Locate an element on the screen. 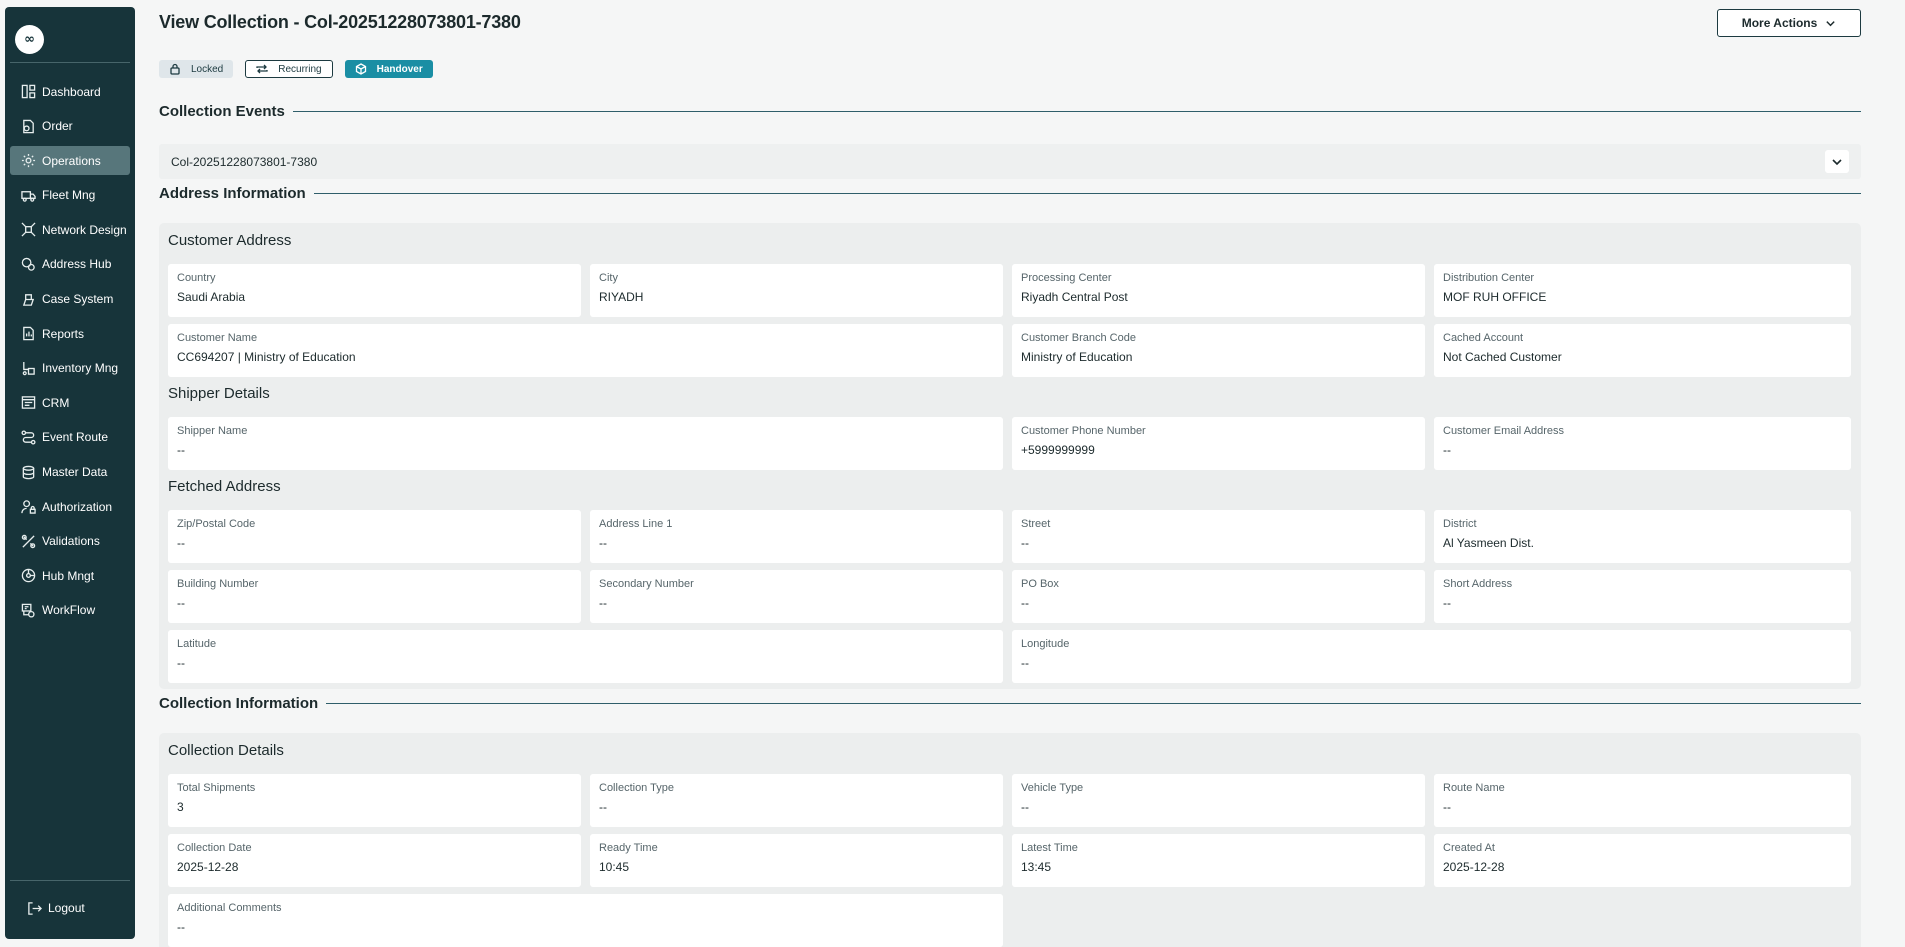 The height and width of the screenshot is (947, 1905). sidebar-item-address-hub: Address Hub is located at coordinates (70, 264).